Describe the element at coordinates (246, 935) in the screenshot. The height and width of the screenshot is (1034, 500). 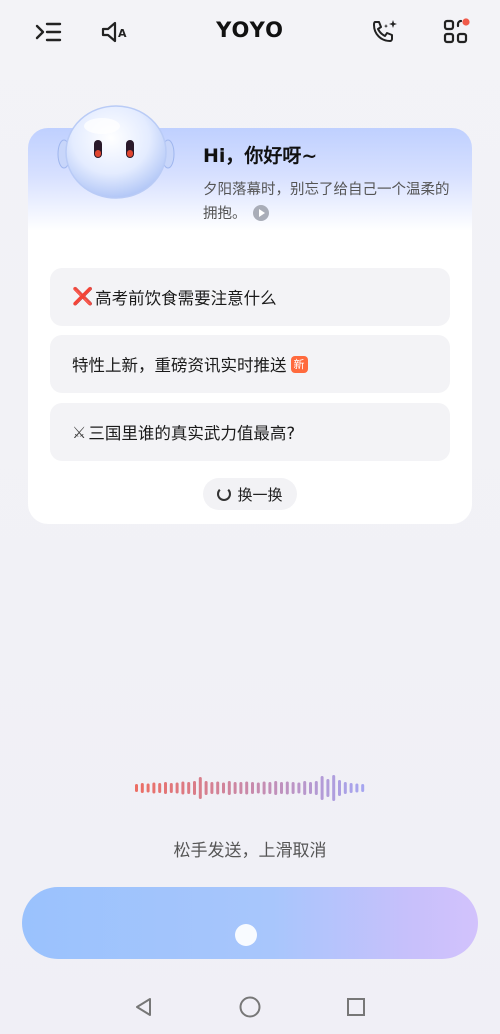
I see `voice-indicator-dot` at that location.